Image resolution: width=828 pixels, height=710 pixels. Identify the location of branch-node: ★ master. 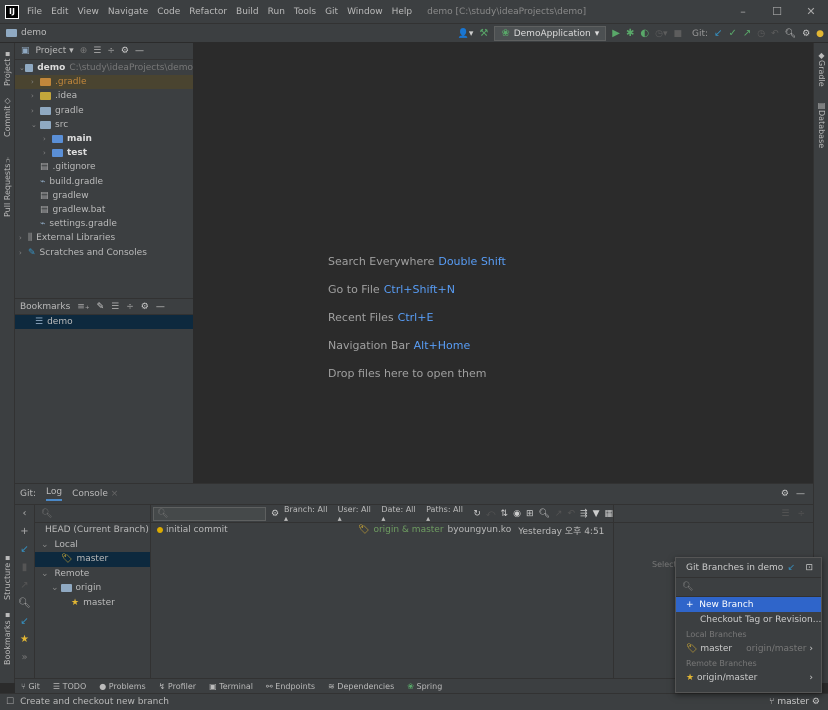
(92, 603).